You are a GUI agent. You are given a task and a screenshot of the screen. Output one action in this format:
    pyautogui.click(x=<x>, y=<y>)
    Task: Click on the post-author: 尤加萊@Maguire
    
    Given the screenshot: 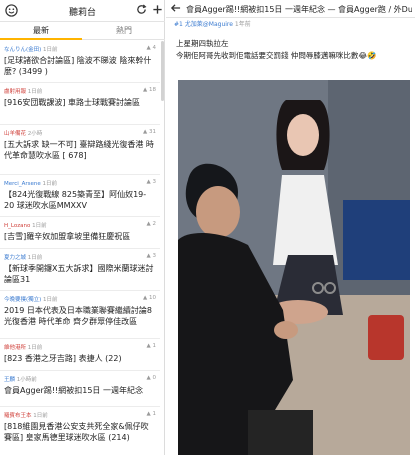 What is the action you would take?
    pyautogui.click(x=209, y=24)
    